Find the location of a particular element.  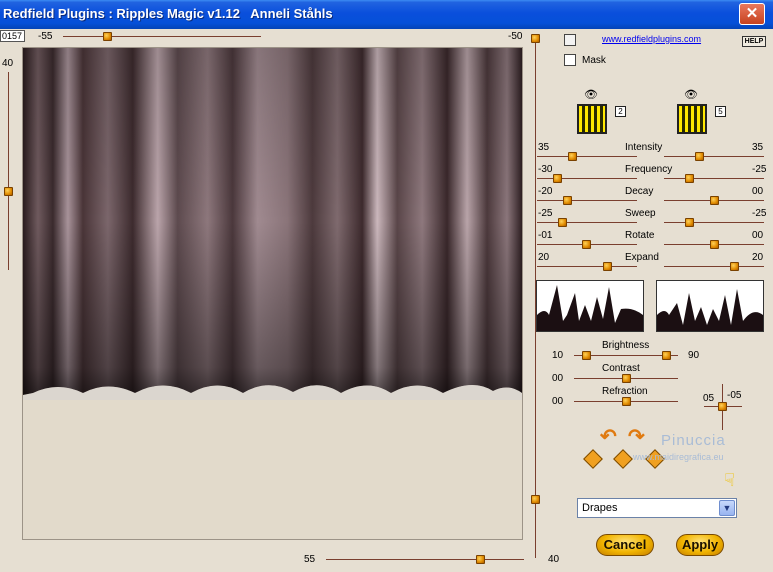

brightness-min-thumb is located at coordinates (586, 355).